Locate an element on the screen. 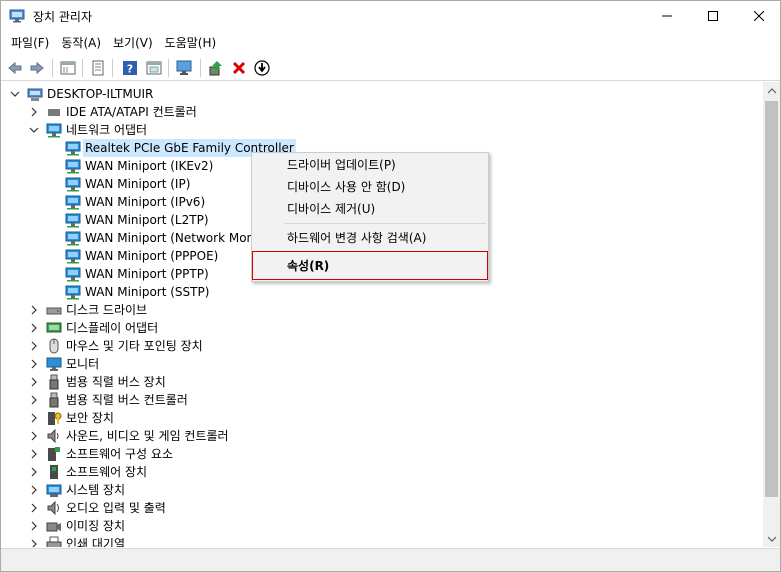  tree-item-monitor: 모니터 is located at coordinates (381, 364).